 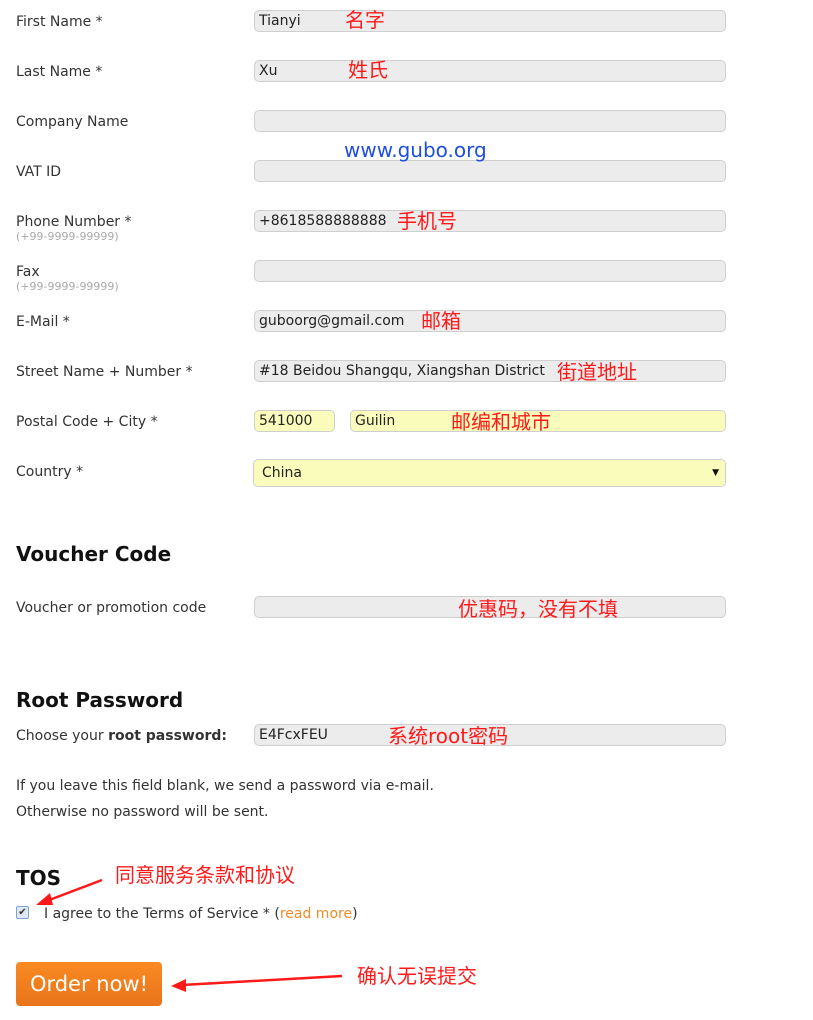 What do you see at coordinates (100, 700) in the screenshot?
I see `root-password-heading: Root Password` at bounding box center [100, 700].